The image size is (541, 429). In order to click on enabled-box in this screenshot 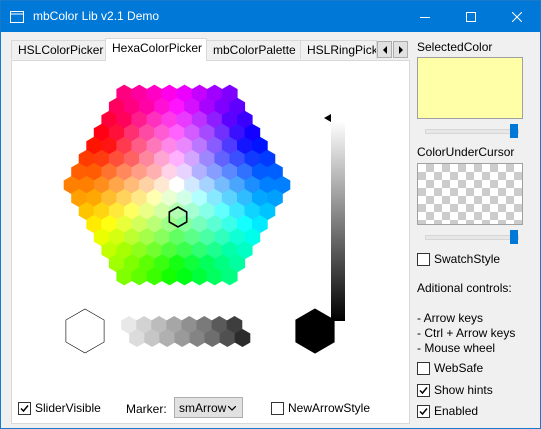, I will do `click(423, 411)`.